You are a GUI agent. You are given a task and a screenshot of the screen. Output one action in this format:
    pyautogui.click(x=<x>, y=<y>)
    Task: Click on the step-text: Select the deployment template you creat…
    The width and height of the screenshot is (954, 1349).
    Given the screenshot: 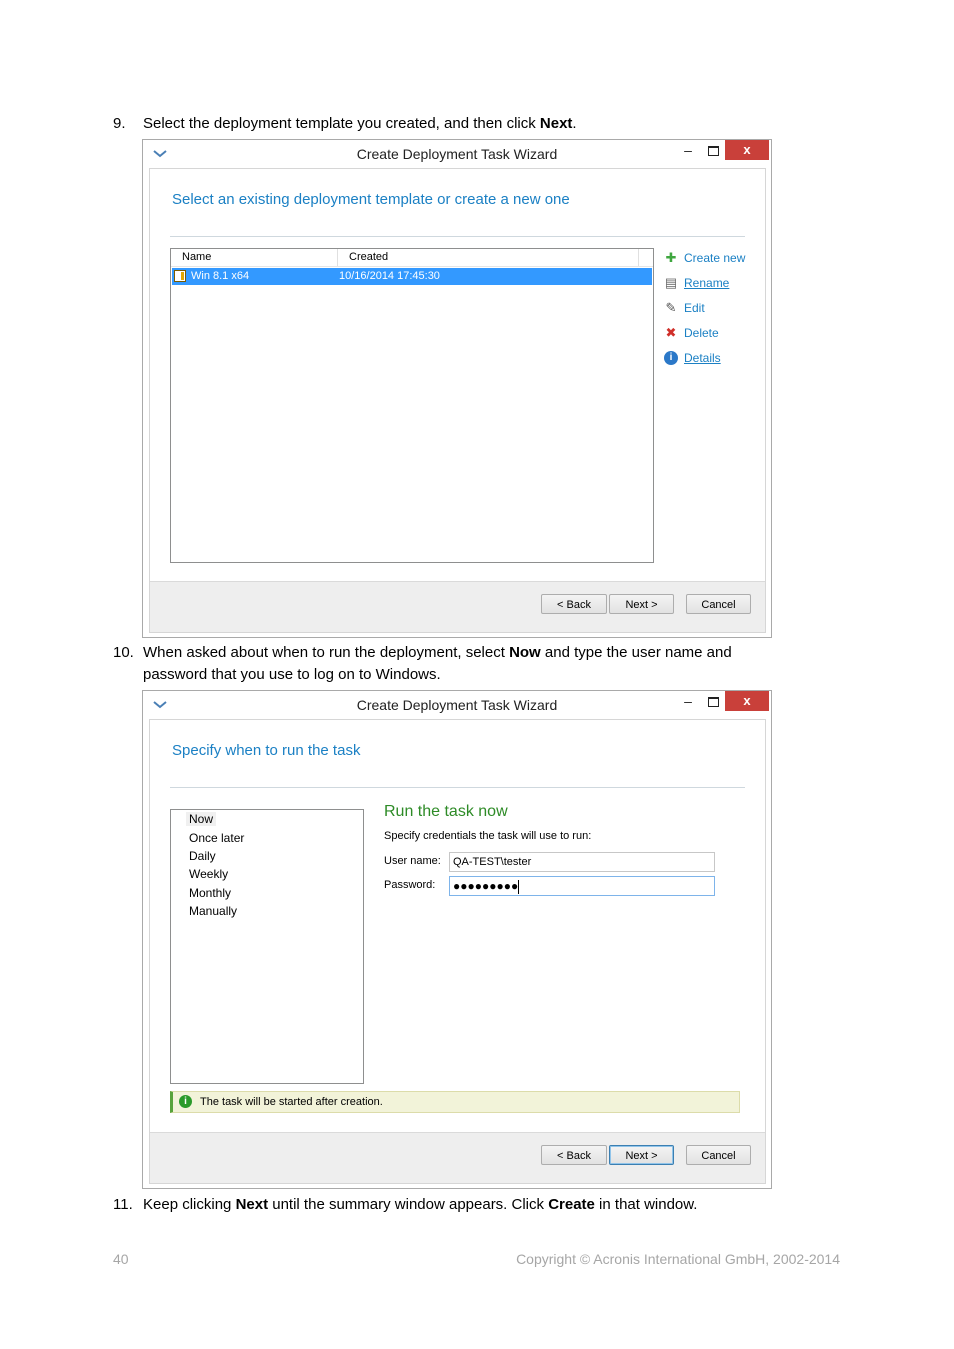 What is the action you would take?
    pyautogui.click(x=360, y=124)
    